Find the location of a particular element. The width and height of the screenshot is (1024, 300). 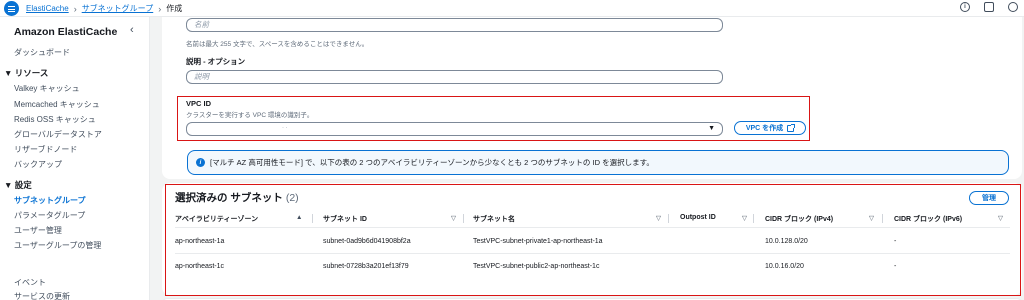

breadcrumb: ElastiCache › サブネットグループ › 作成 is located at coordinates (104, 8).